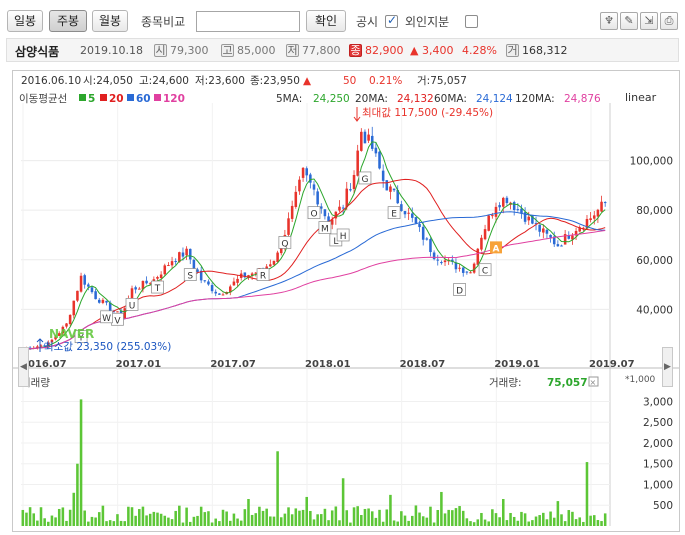  Describe the element at coordinates (37, 52) in the screenshot. I see `stock-name: 삼양식품` at that location.